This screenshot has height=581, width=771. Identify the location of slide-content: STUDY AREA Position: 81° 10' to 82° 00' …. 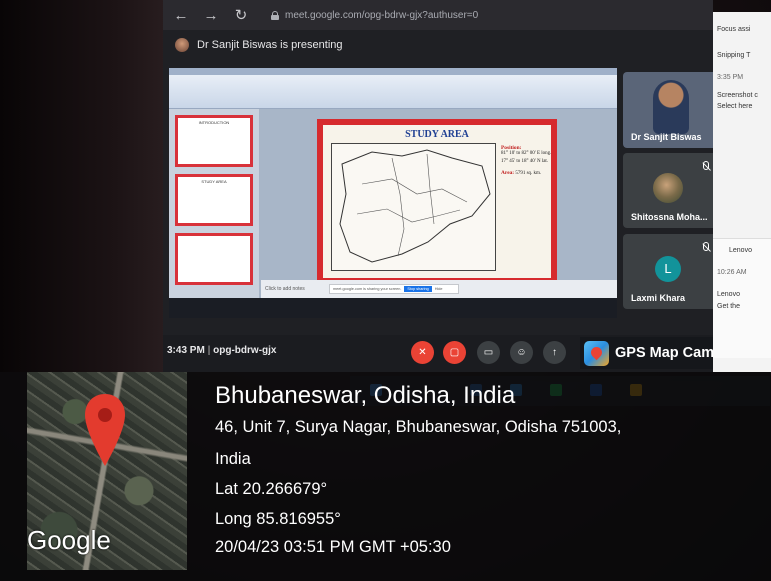
(437, 201).